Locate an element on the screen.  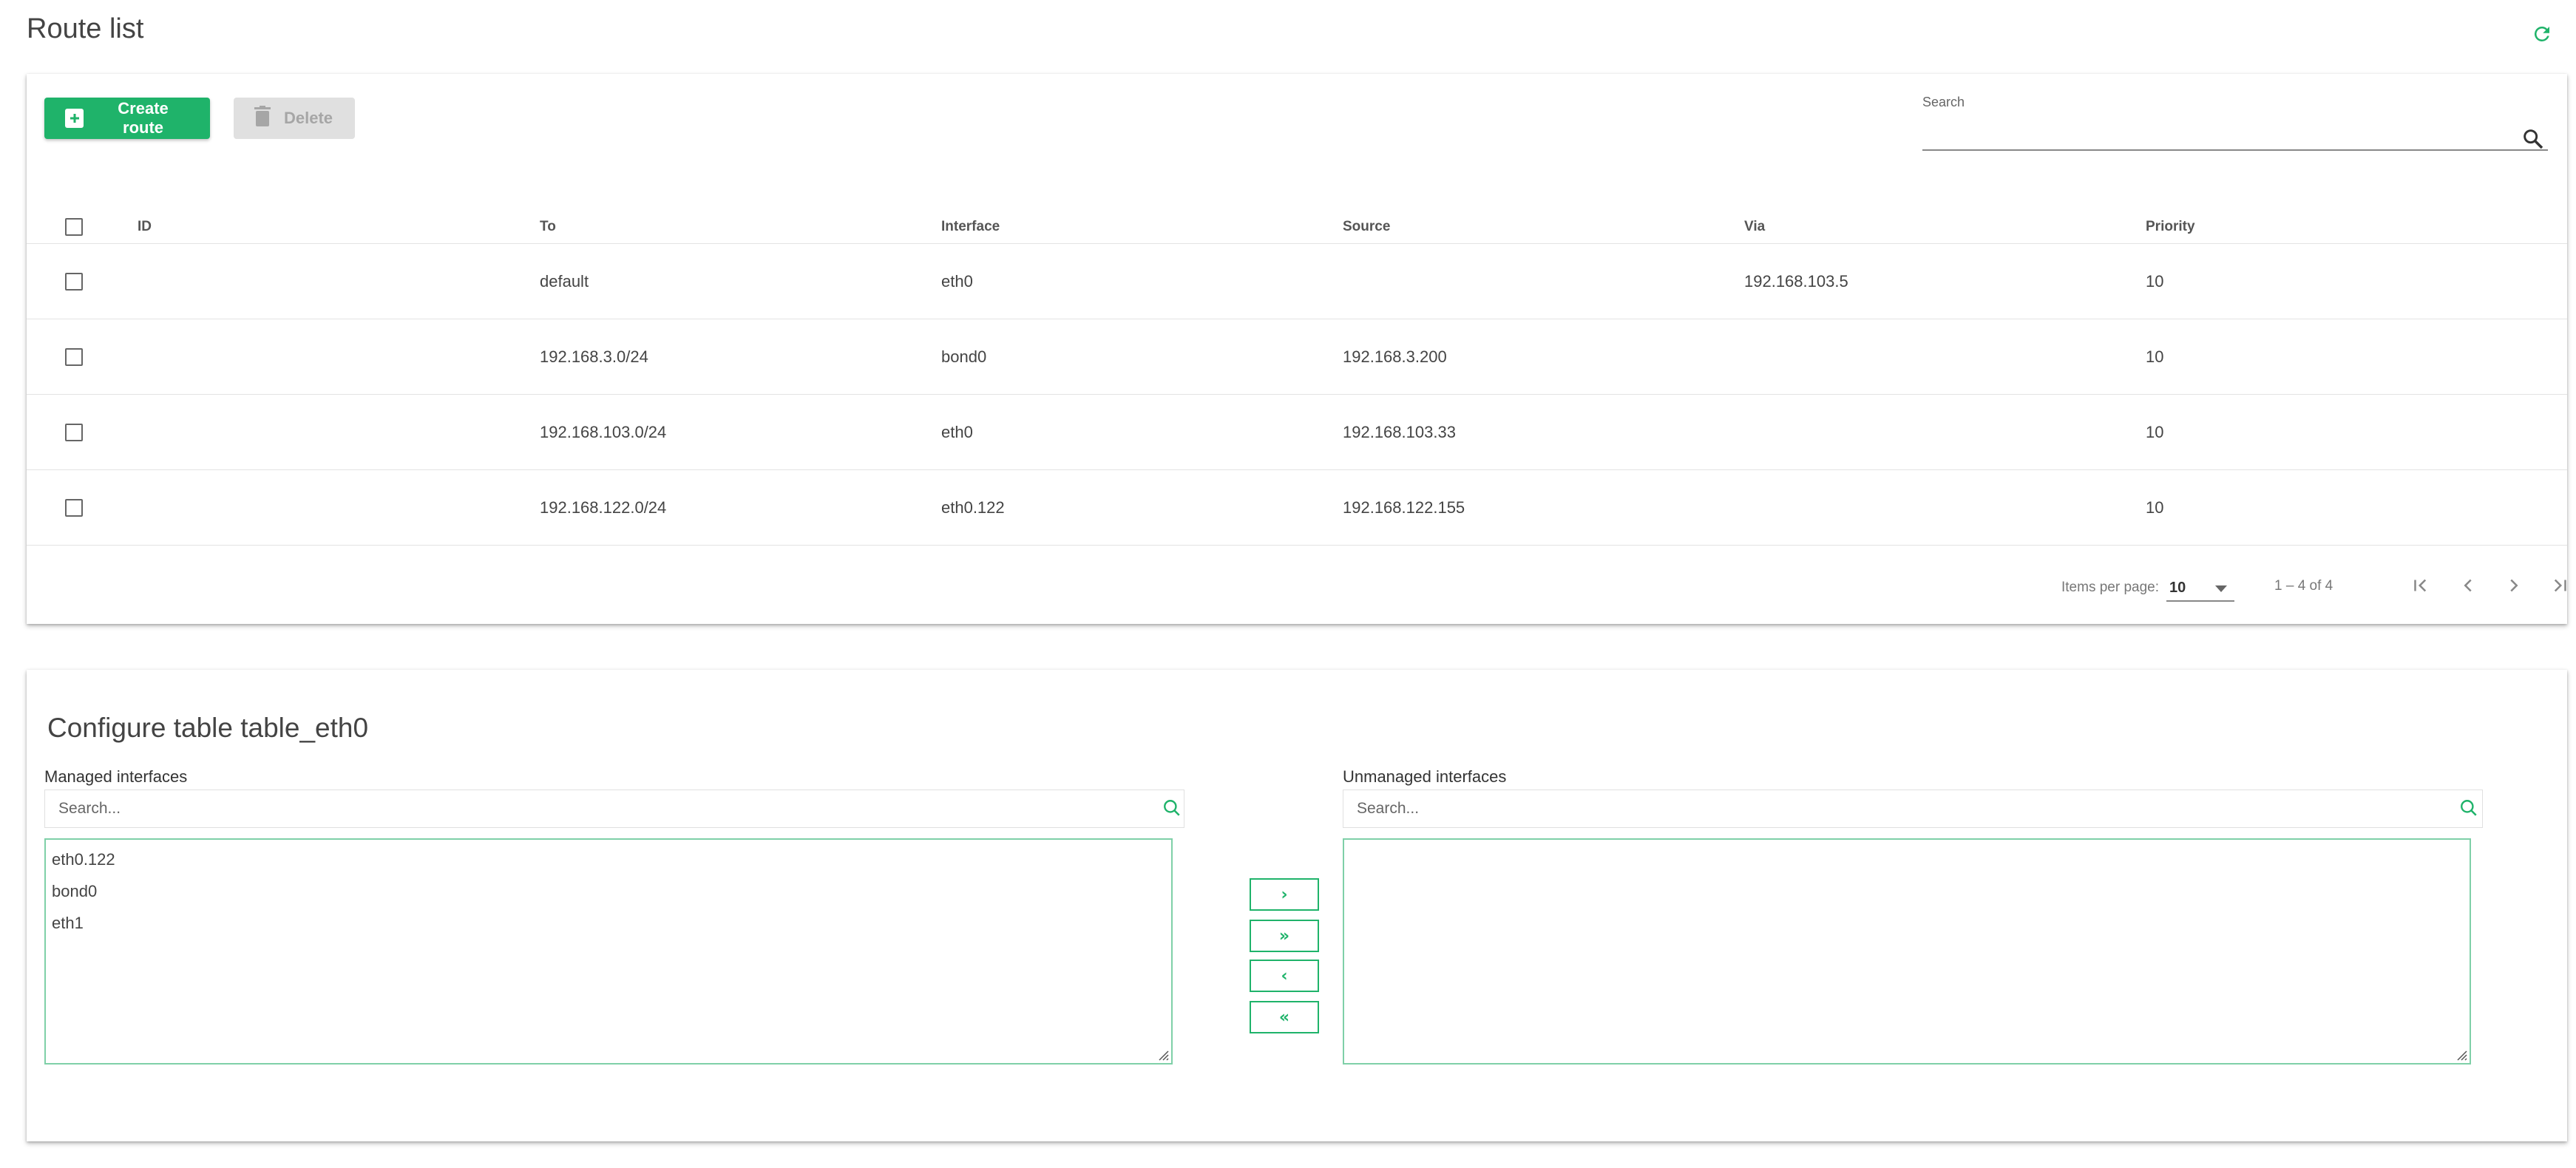
config-title: Configure table table_eth0 is located at coordinates (208, 728).